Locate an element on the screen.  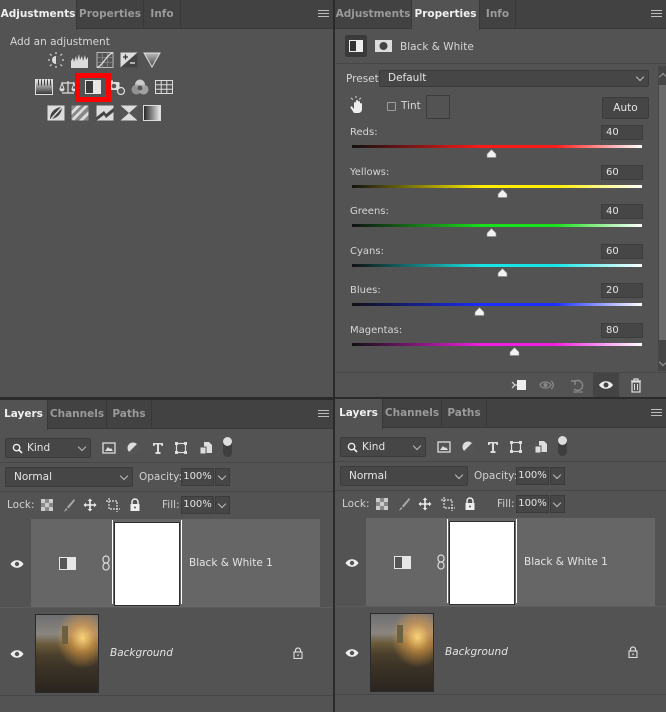
auto-button: Auto is located at coordinates (625, 108).